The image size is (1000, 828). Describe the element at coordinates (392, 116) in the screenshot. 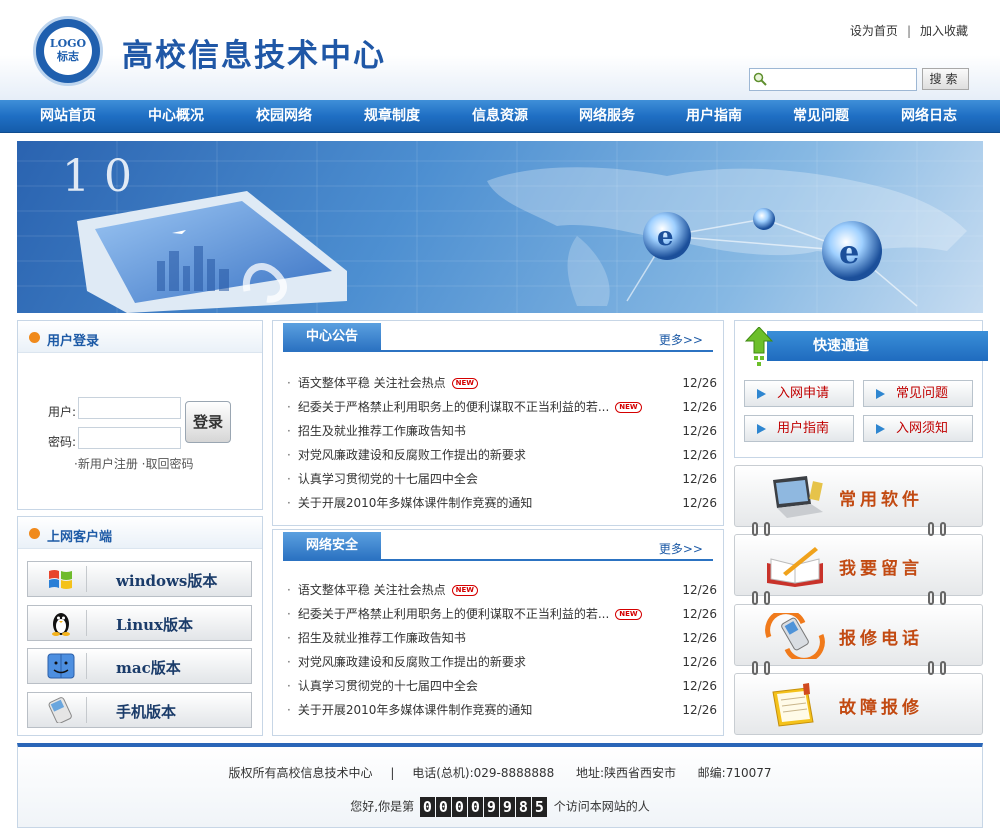

I see `nav-item-regulations: 规章制度` at that location.